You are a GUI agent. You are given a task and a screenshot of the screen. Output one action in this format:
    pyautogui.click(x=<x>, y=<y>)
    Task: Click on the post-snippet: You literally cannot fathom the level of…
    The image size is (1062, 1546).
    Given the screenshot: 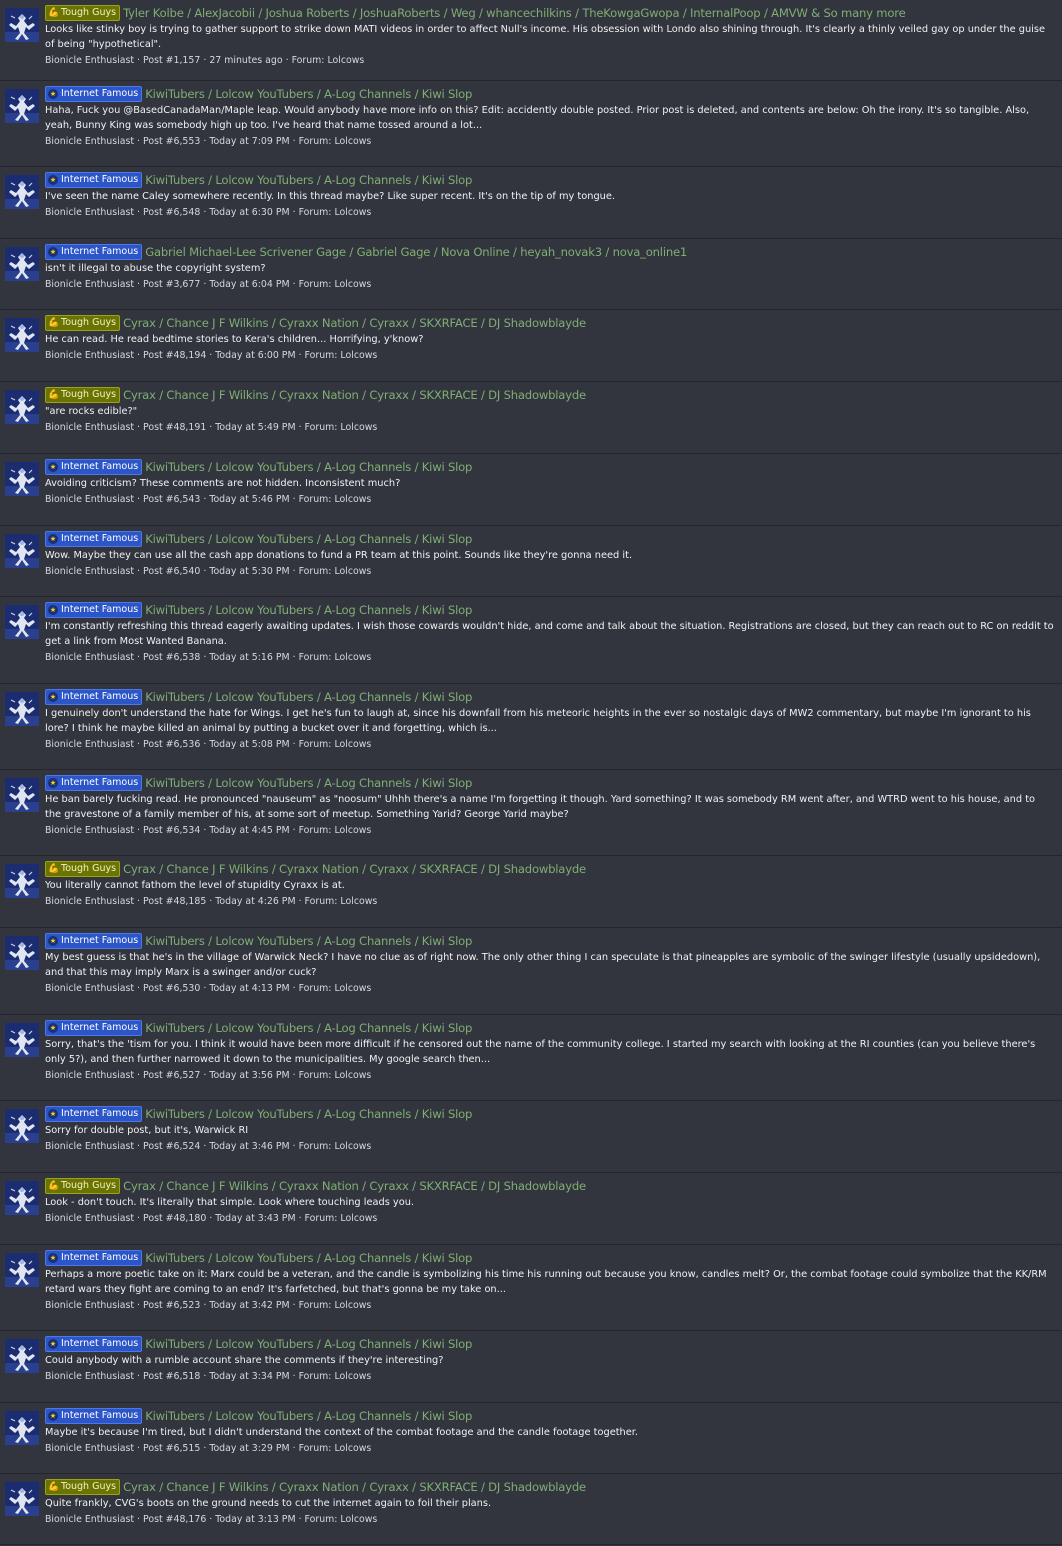 What is the action you would take?
    pyautogui.click(x=550, y=885)
    